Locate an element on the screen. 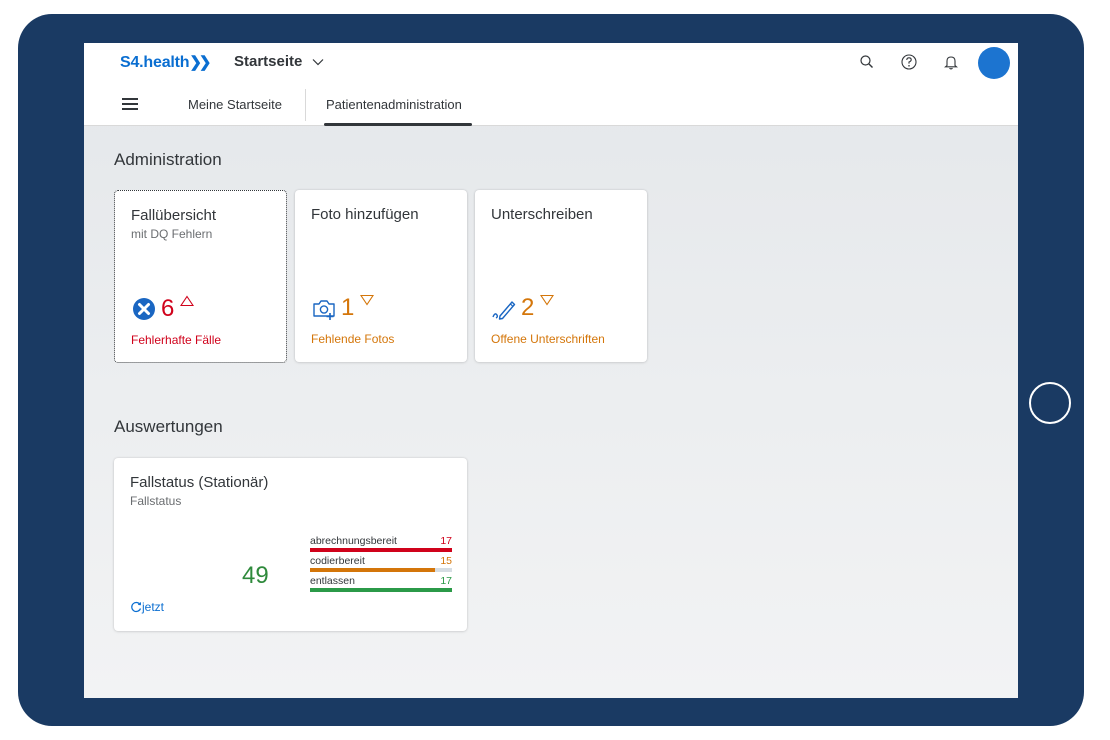 The image size is (1110, 740). tile-unterschreiben: Unterschreiben 2 Offene Unterschriften is located at coordinates (561, 276).